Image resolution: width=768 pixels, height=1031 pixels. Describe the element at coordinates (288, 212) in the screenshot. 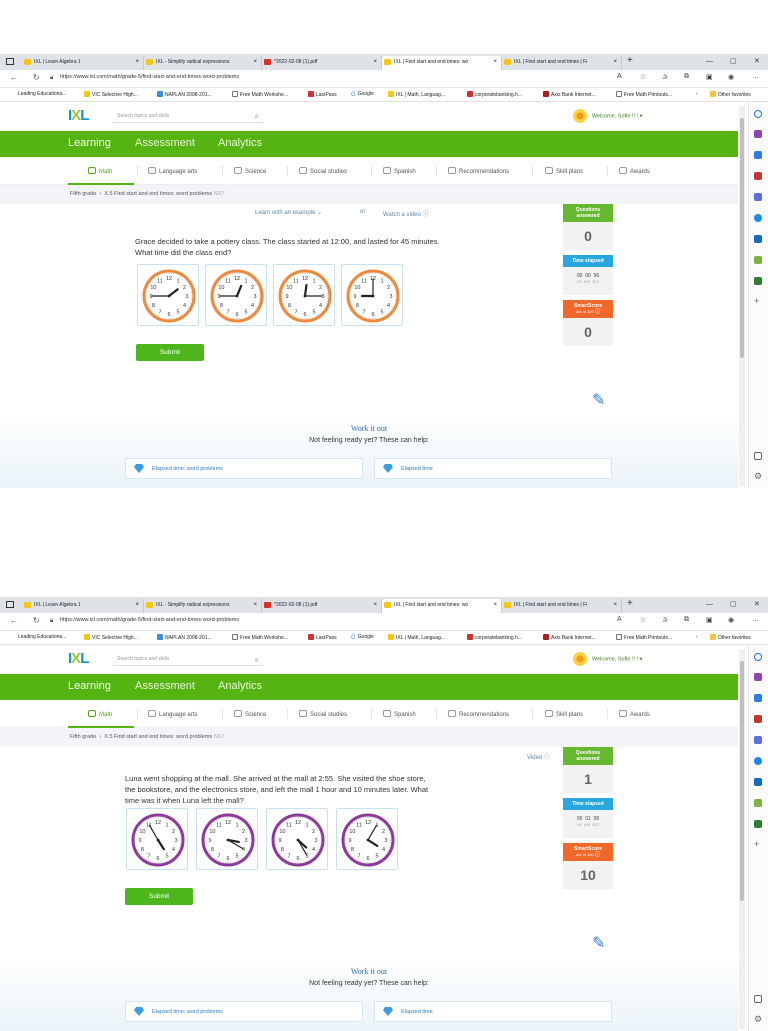

I see `help-example-link: Learn with an example ⌄` at that location.